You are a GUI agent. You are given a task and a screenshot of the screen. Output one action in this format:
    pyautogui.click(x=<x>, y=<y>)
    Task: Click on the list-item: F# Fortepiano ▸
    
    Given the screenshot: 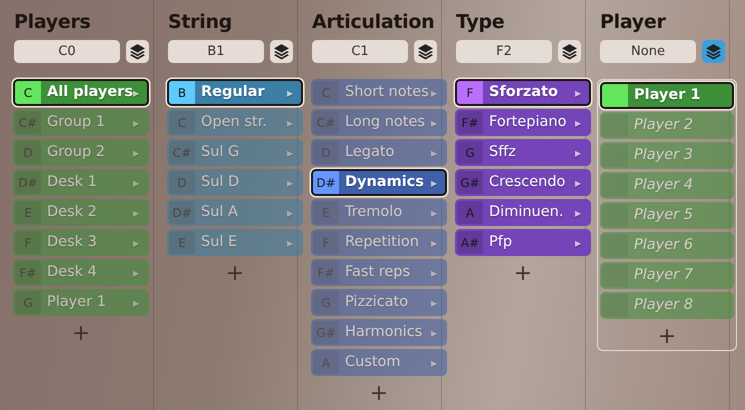 What is the action you would take?
    pyautogui.click(x=523, y=122)
    